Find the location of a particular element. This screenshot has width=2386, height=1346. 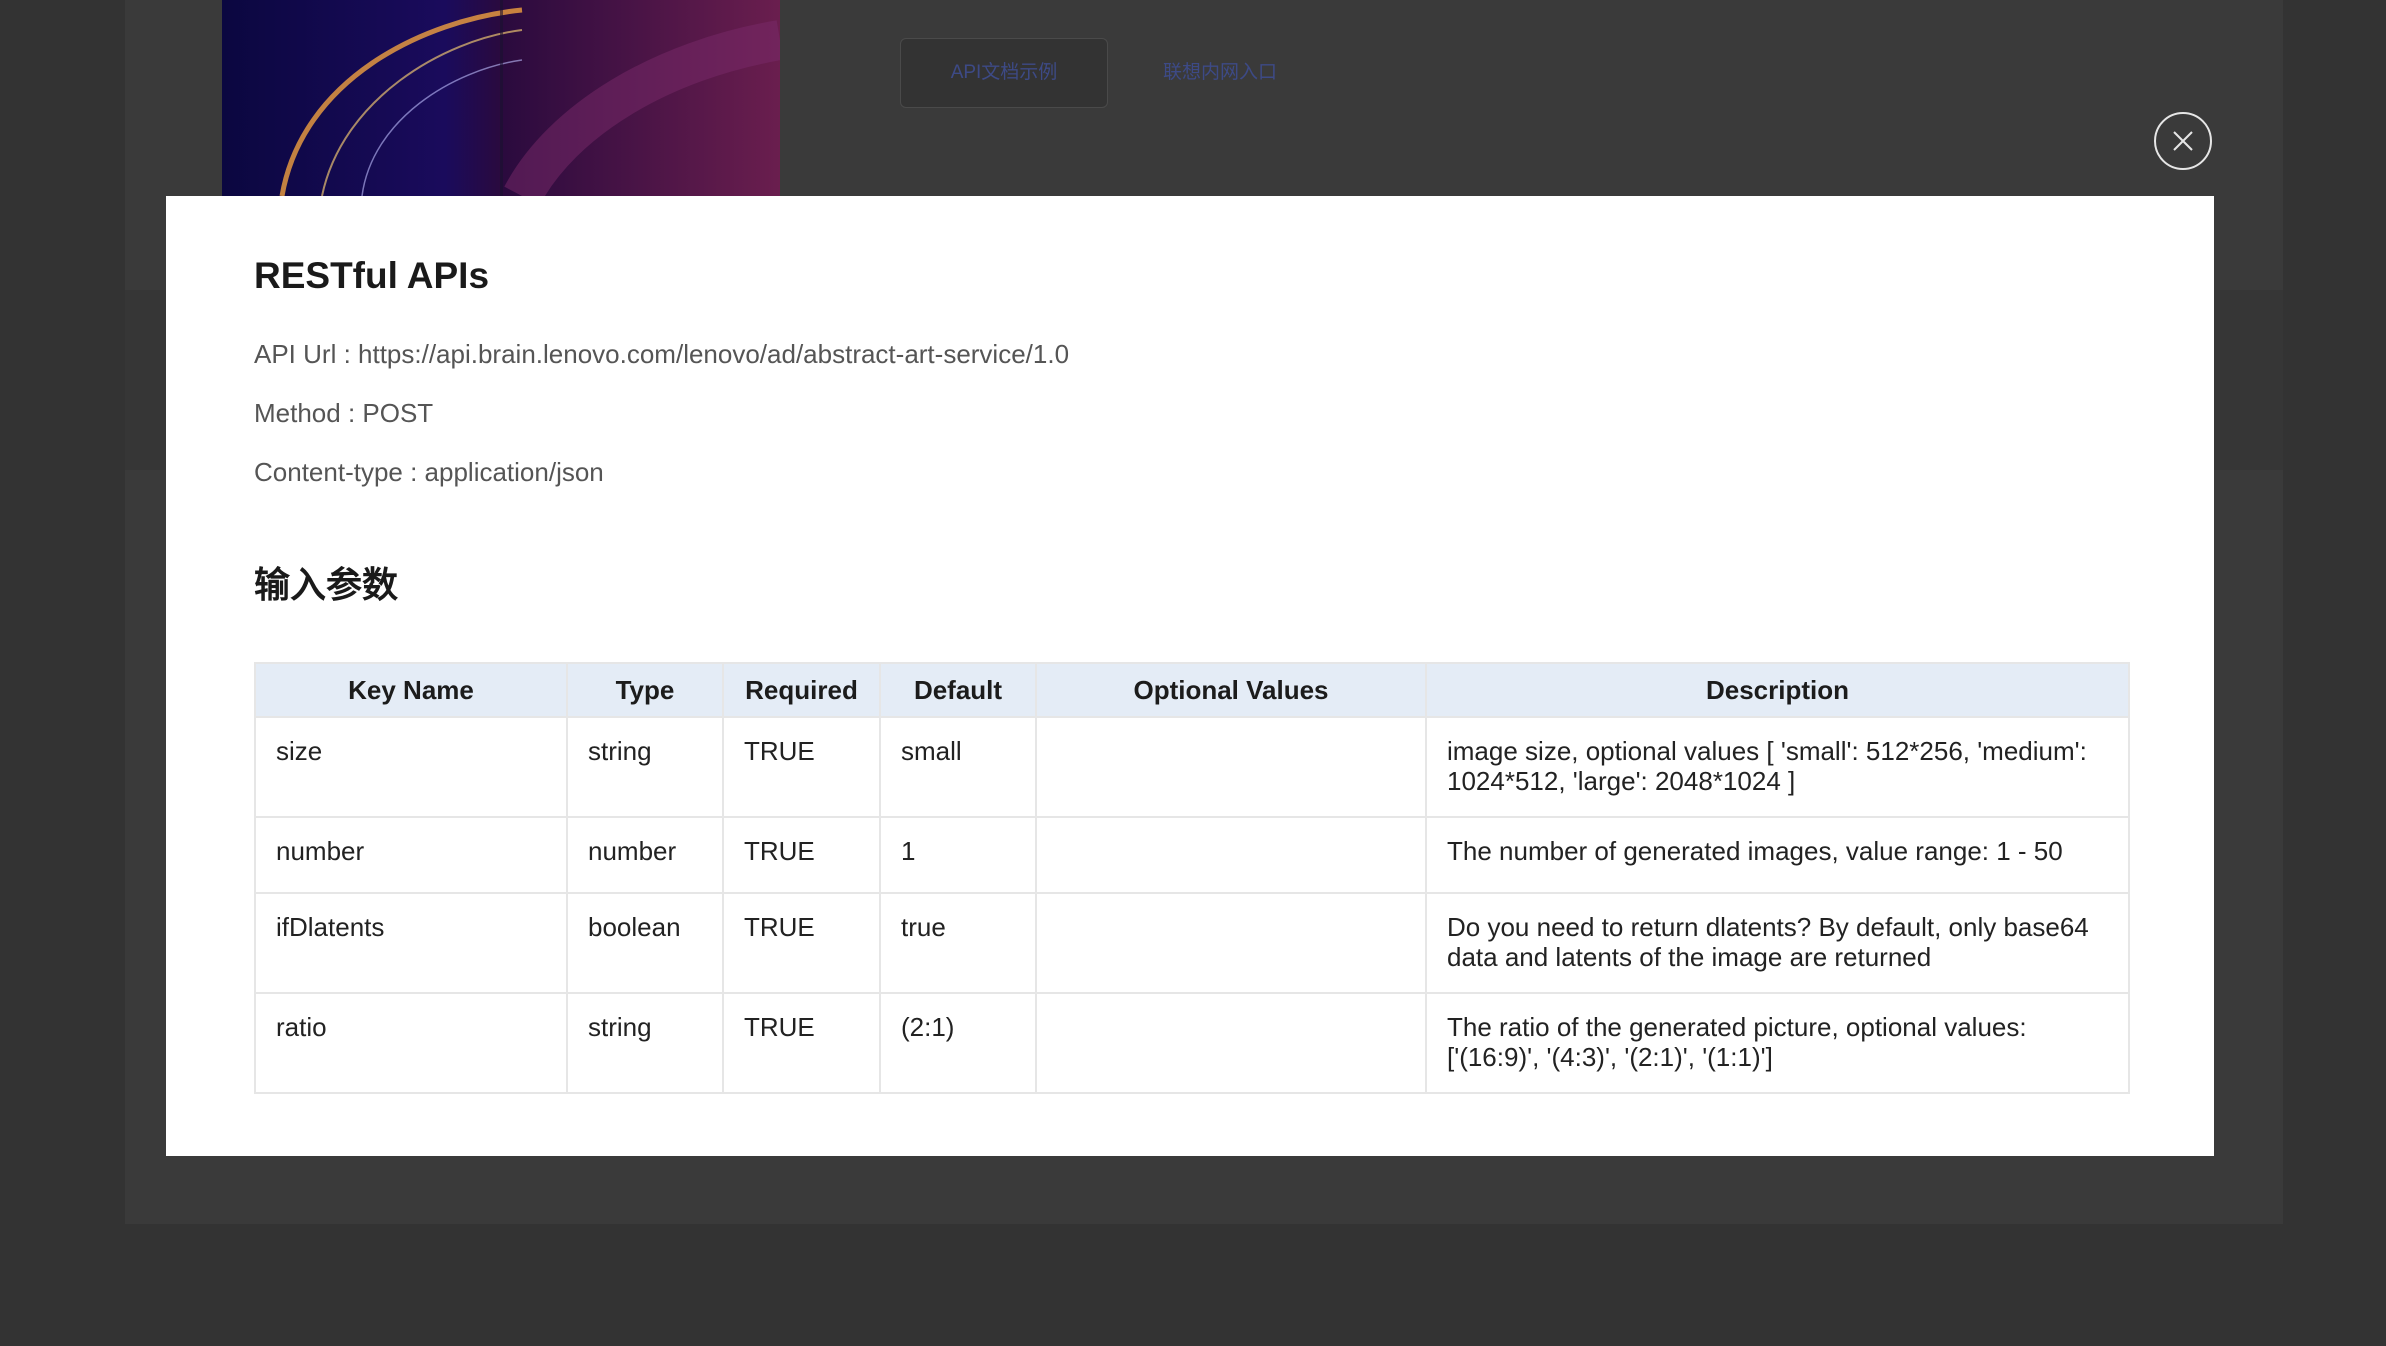

close-icon is located at coordinates (2183, 141).